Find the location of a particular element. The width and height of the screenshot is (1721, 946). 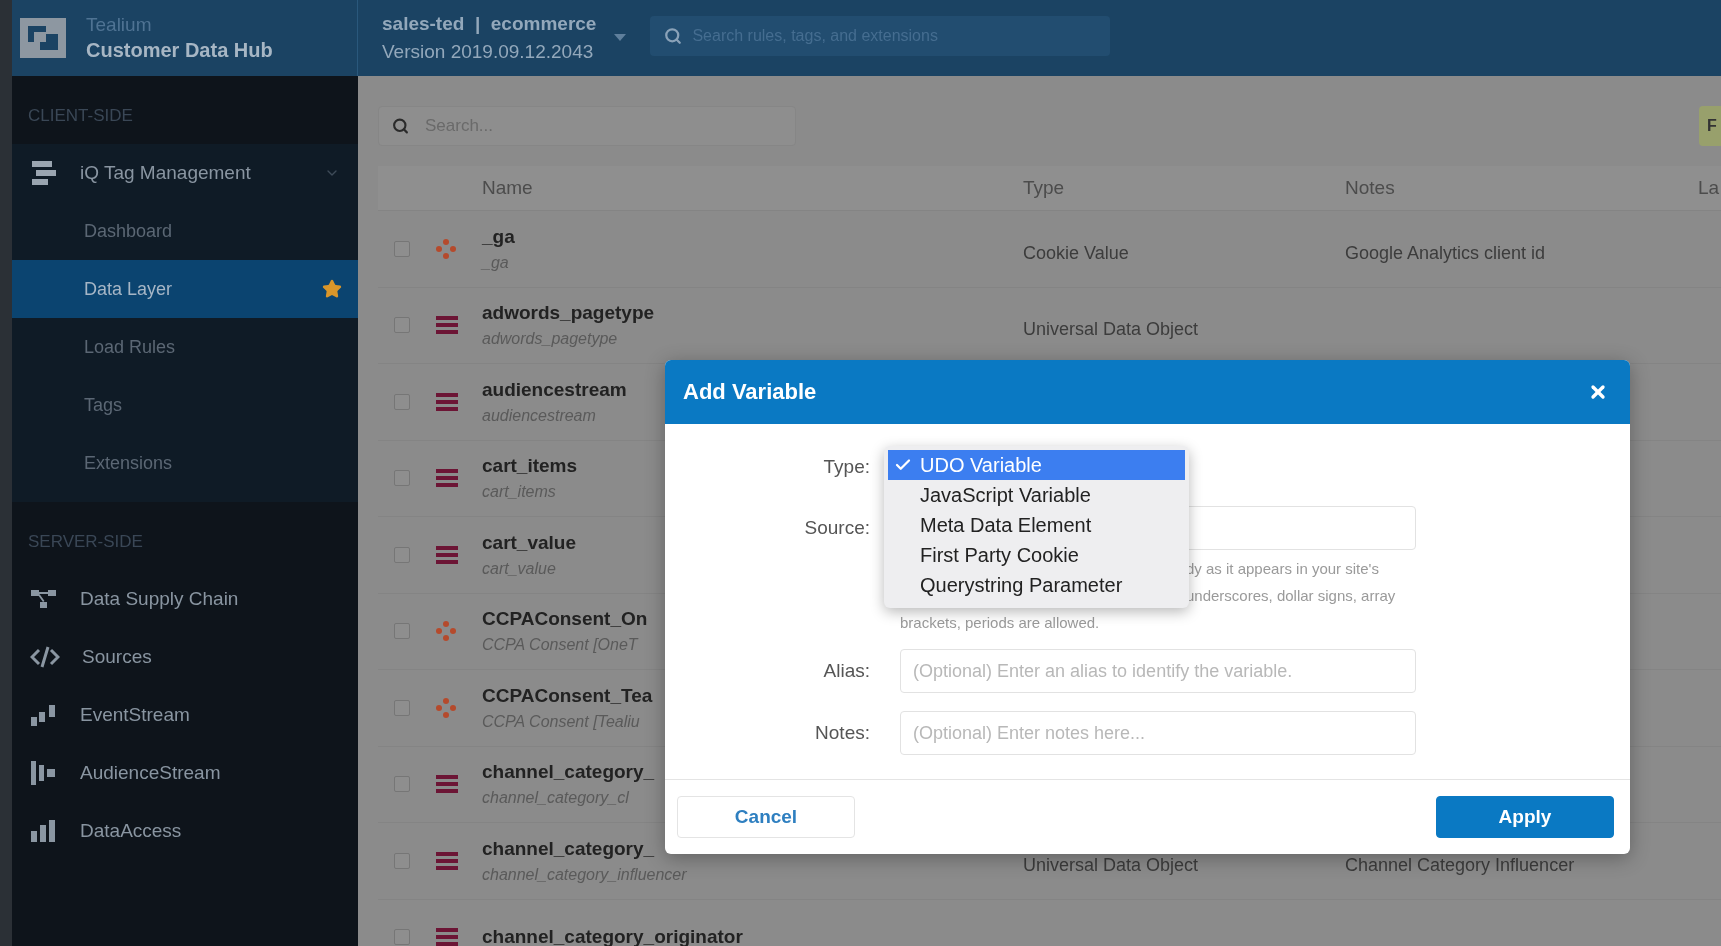

variable-name: _ga is located at coordinates (498, 236).